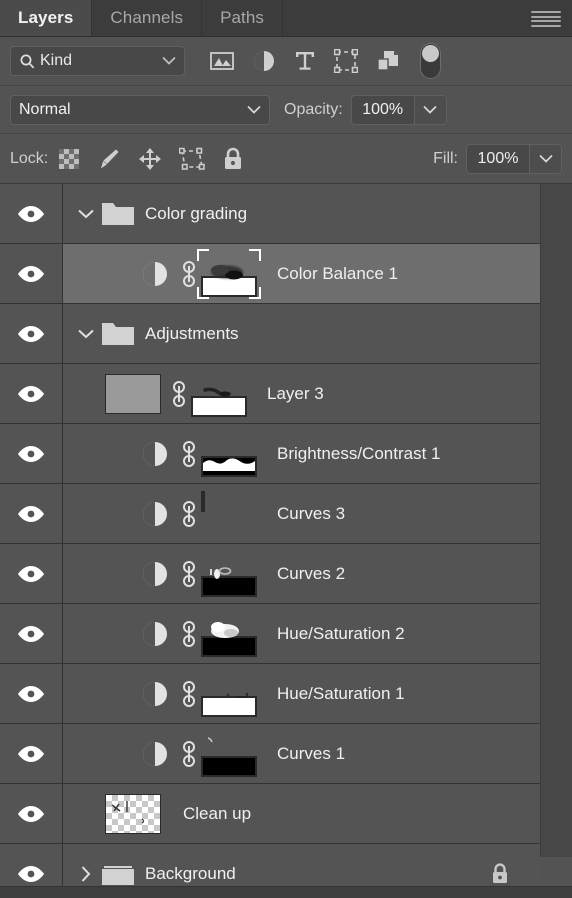  Describe the element at coordinates (545, 158) in the screenshot. I see `fill-dropdown-arrow` at that location.